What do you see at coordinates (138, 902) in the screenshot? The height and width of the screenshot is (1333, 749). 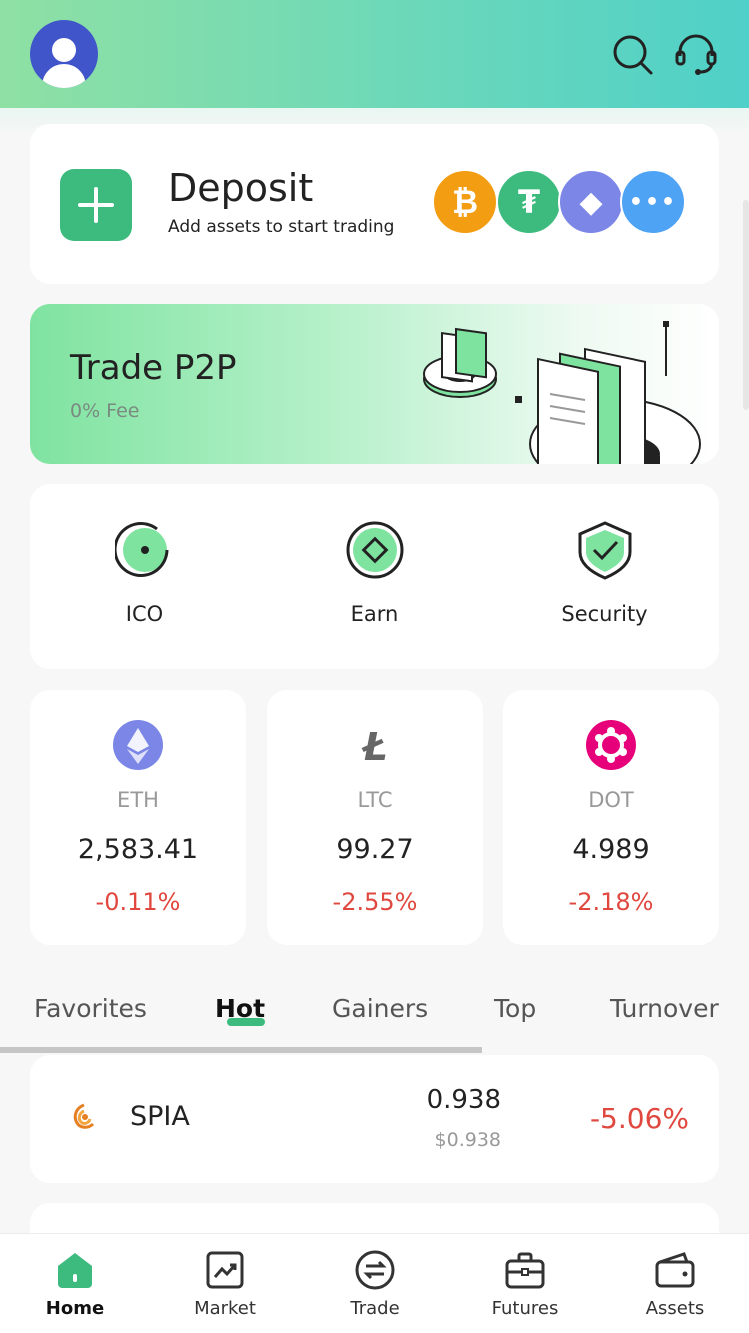 I see `ticker-change: -0.11%` at bounding box center [138, 902].